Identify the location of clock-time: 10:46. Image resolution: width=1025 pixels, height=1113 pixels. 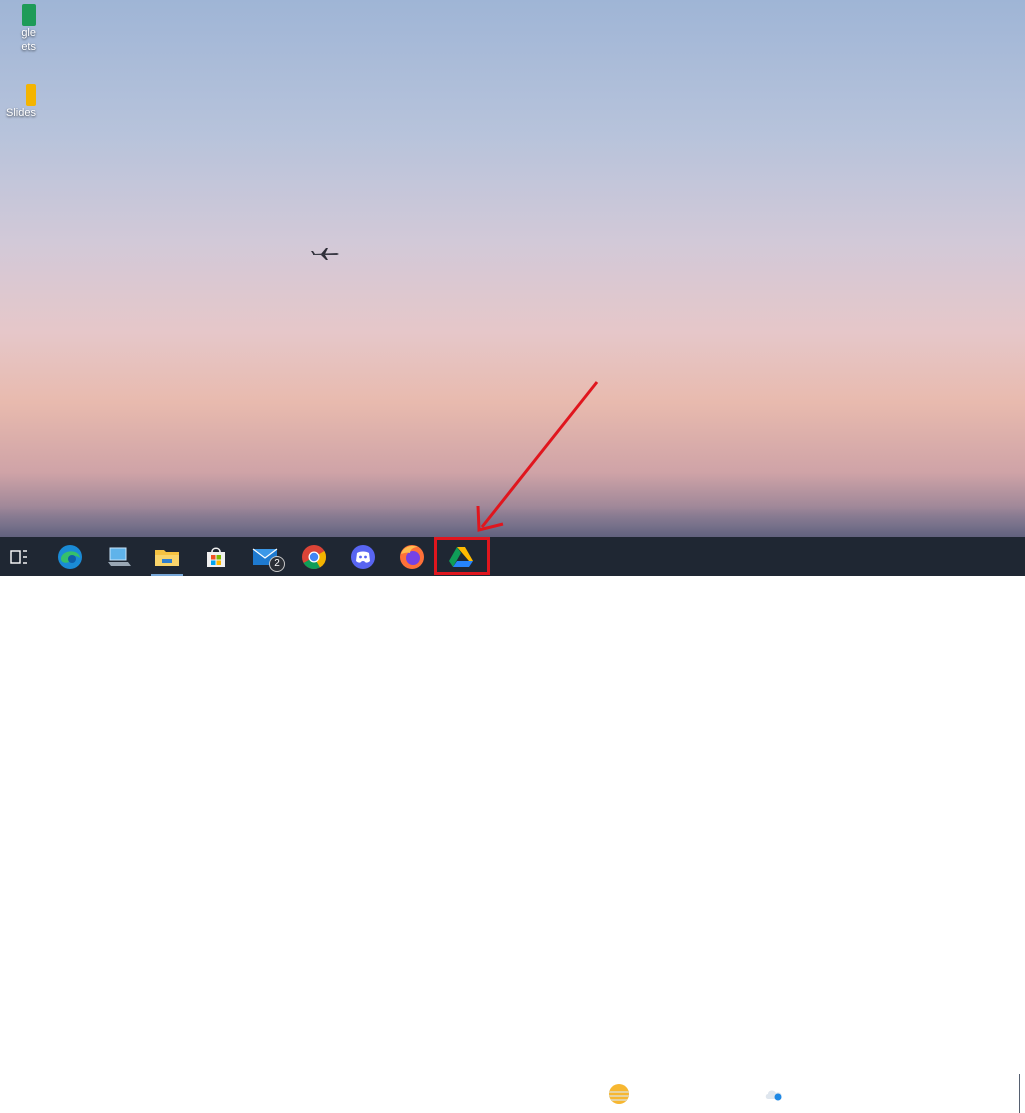
(937, 1084).